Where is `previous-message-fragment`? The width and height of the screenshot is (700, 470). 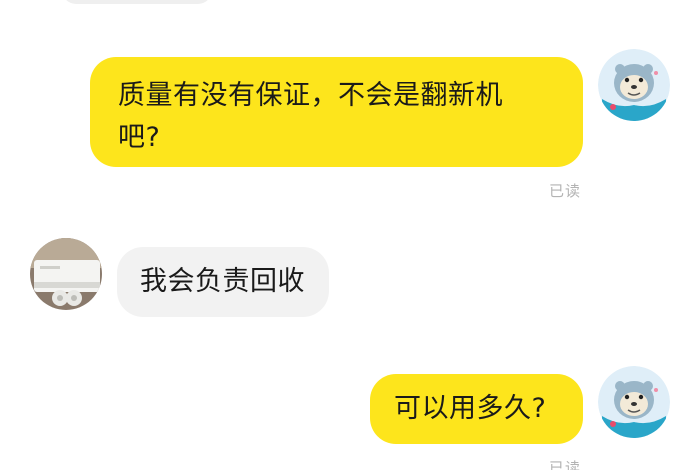
previous-message-fragment is located at coordinates (137, 2).